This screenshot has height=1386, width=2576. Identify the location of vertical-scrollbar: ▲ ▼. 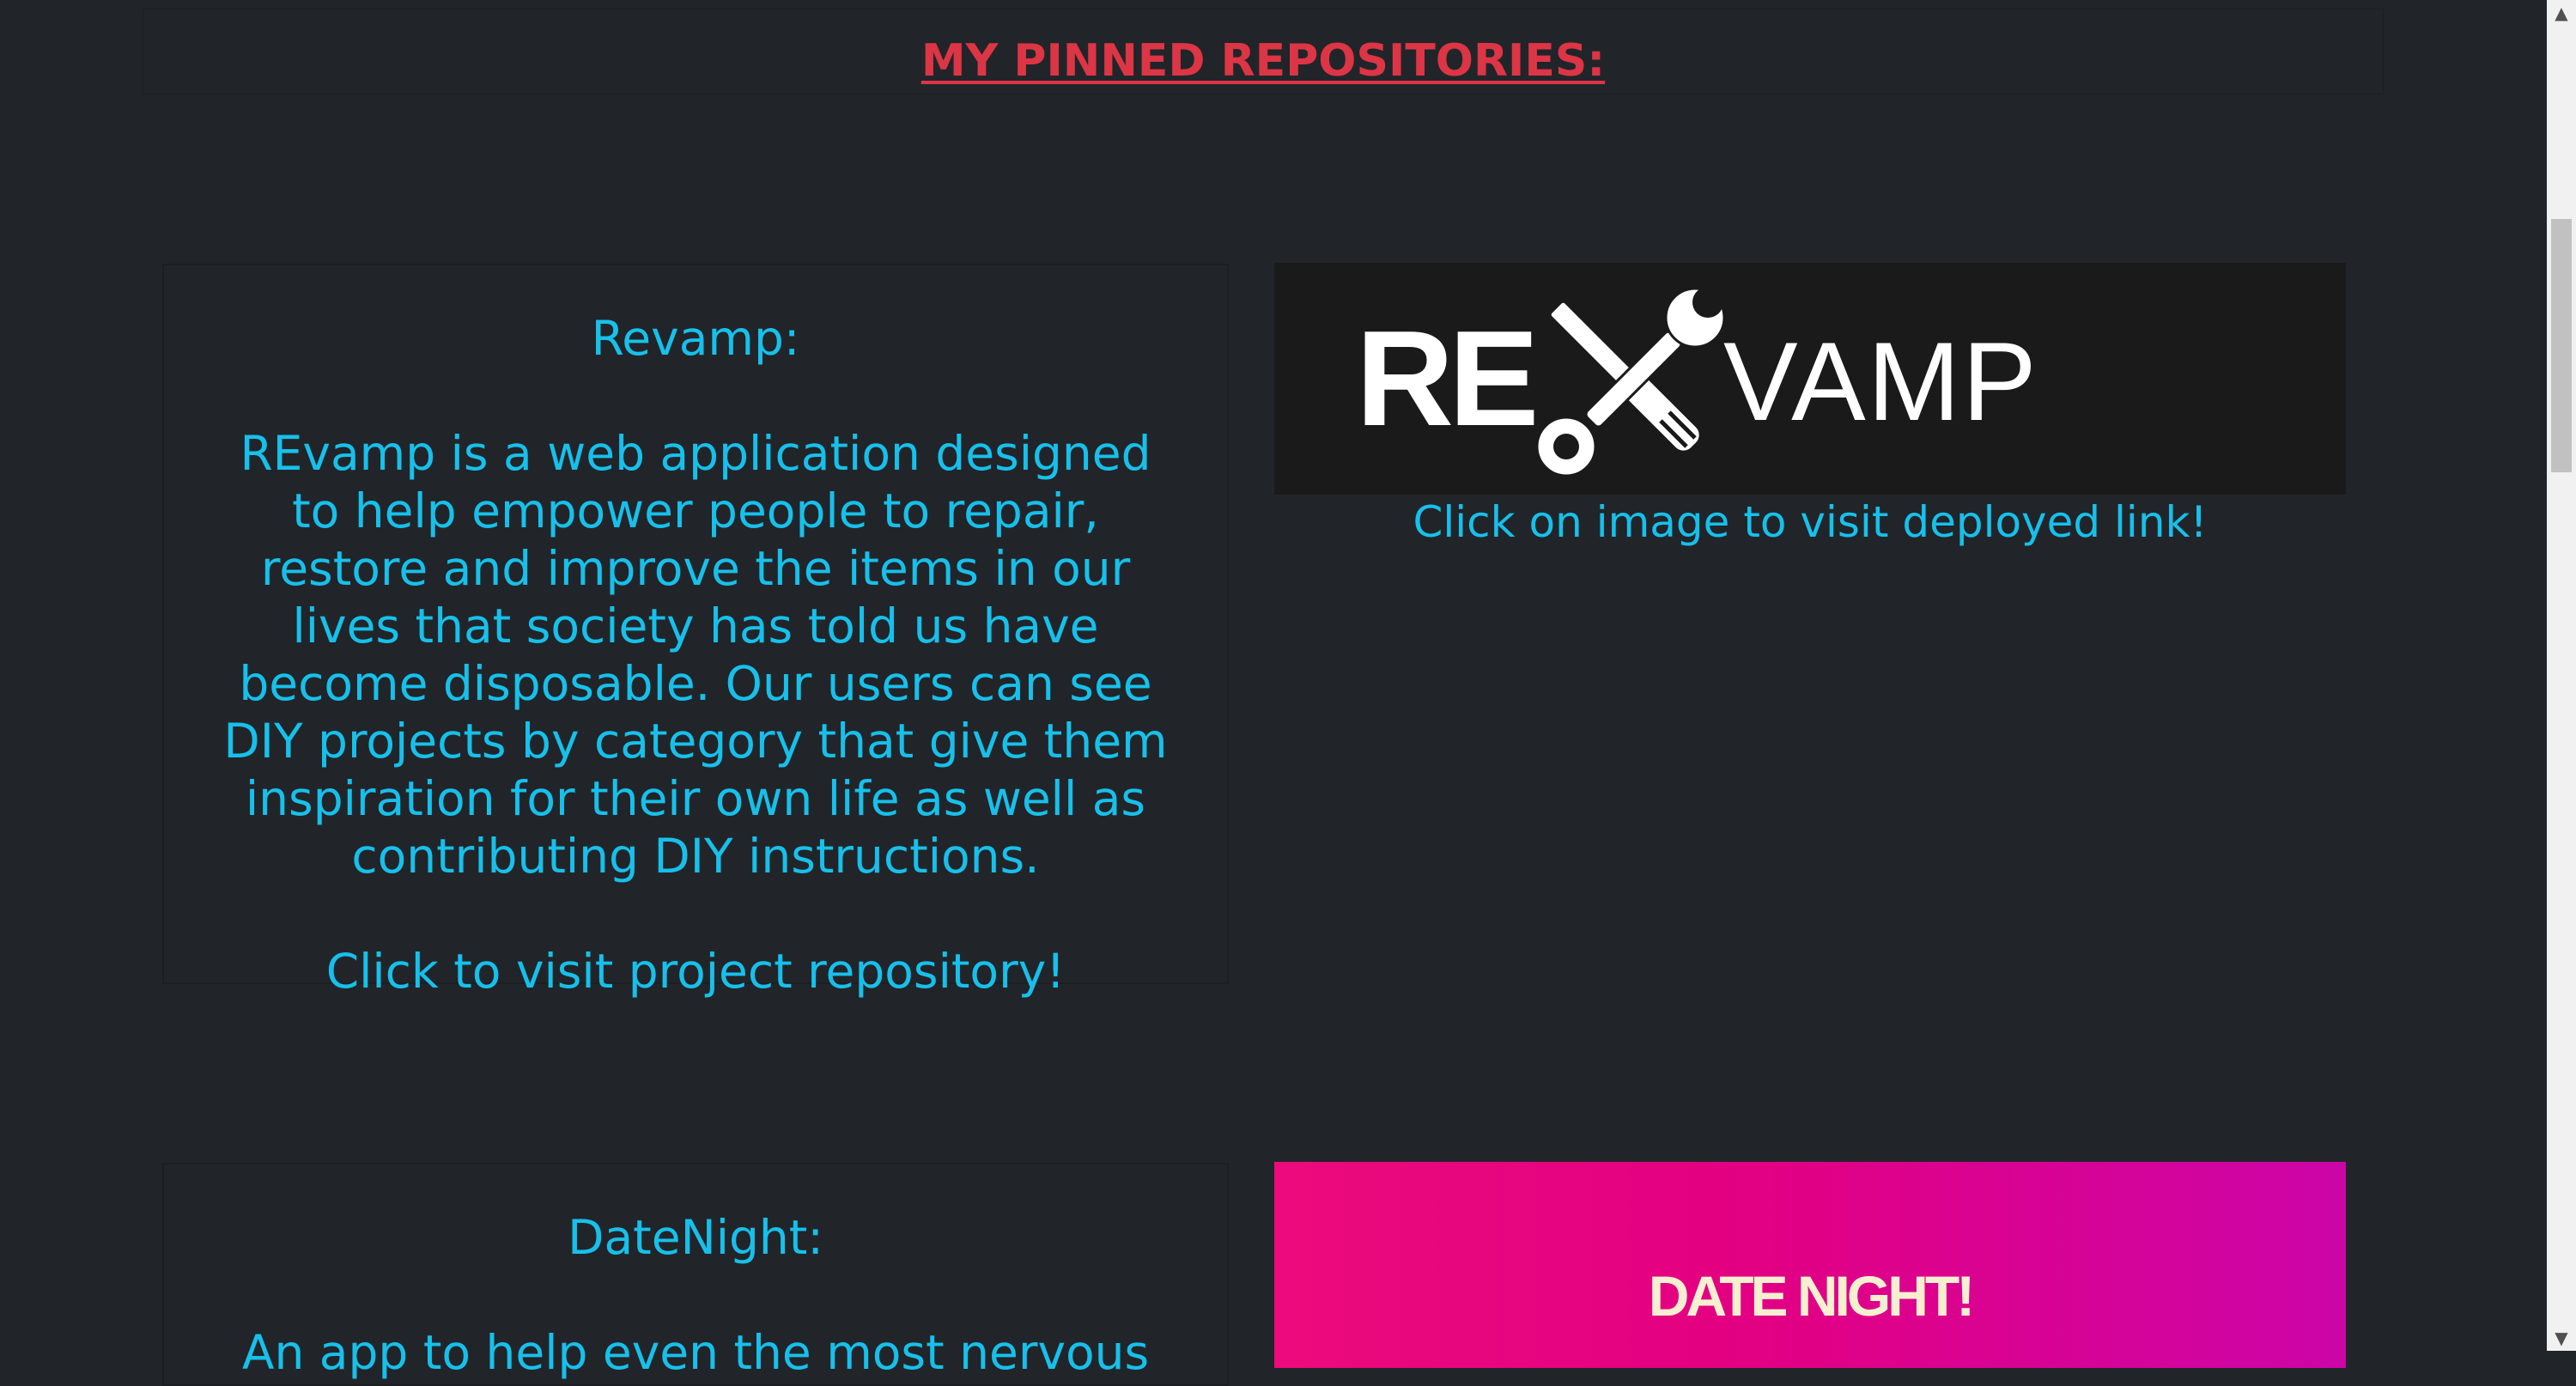
(2561, 675).